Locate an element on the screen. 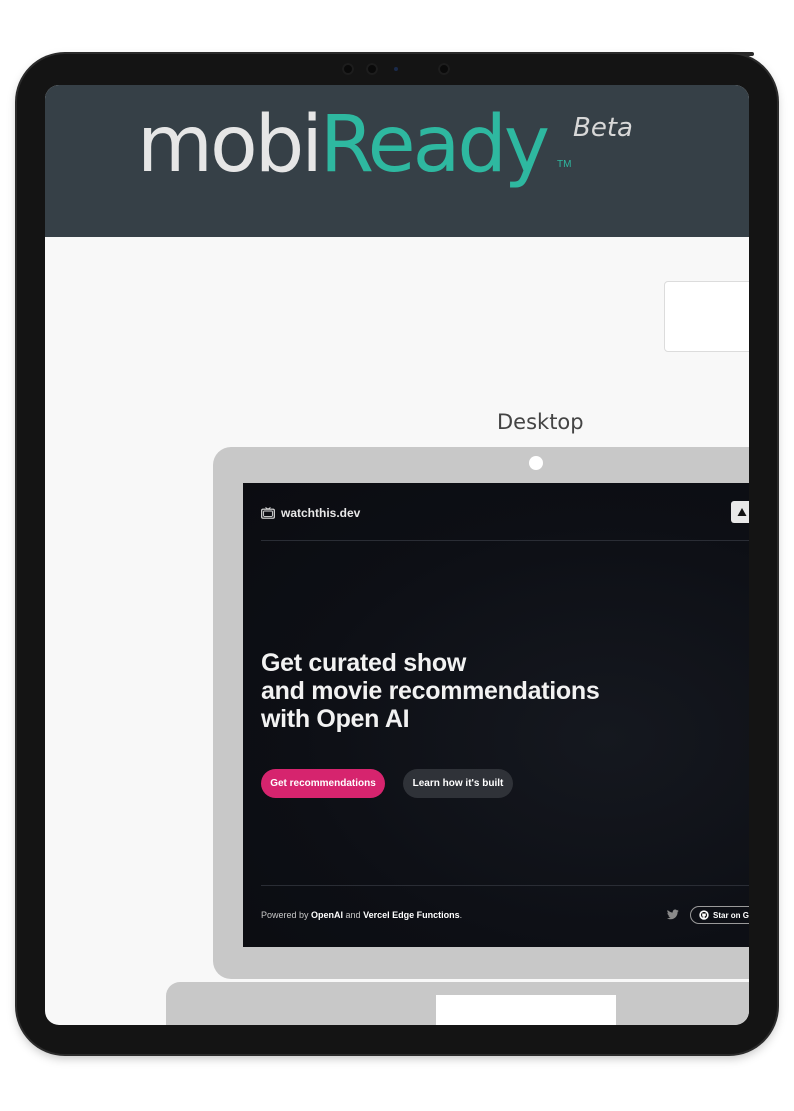 The height and width of the screenshot is (1111, 794). theme-toggle-button is located at coordinates (740, 512).